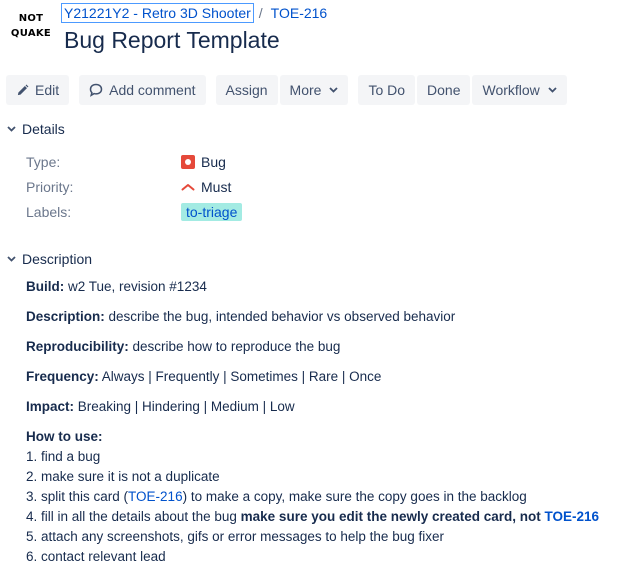 This screenshot has width=640, height=578. Describe the element at coordinates (157, 13) in the screenshot. I see `breadcrumb-project-link: Y21221Y2 - Retro 3D Shooter` at that location.